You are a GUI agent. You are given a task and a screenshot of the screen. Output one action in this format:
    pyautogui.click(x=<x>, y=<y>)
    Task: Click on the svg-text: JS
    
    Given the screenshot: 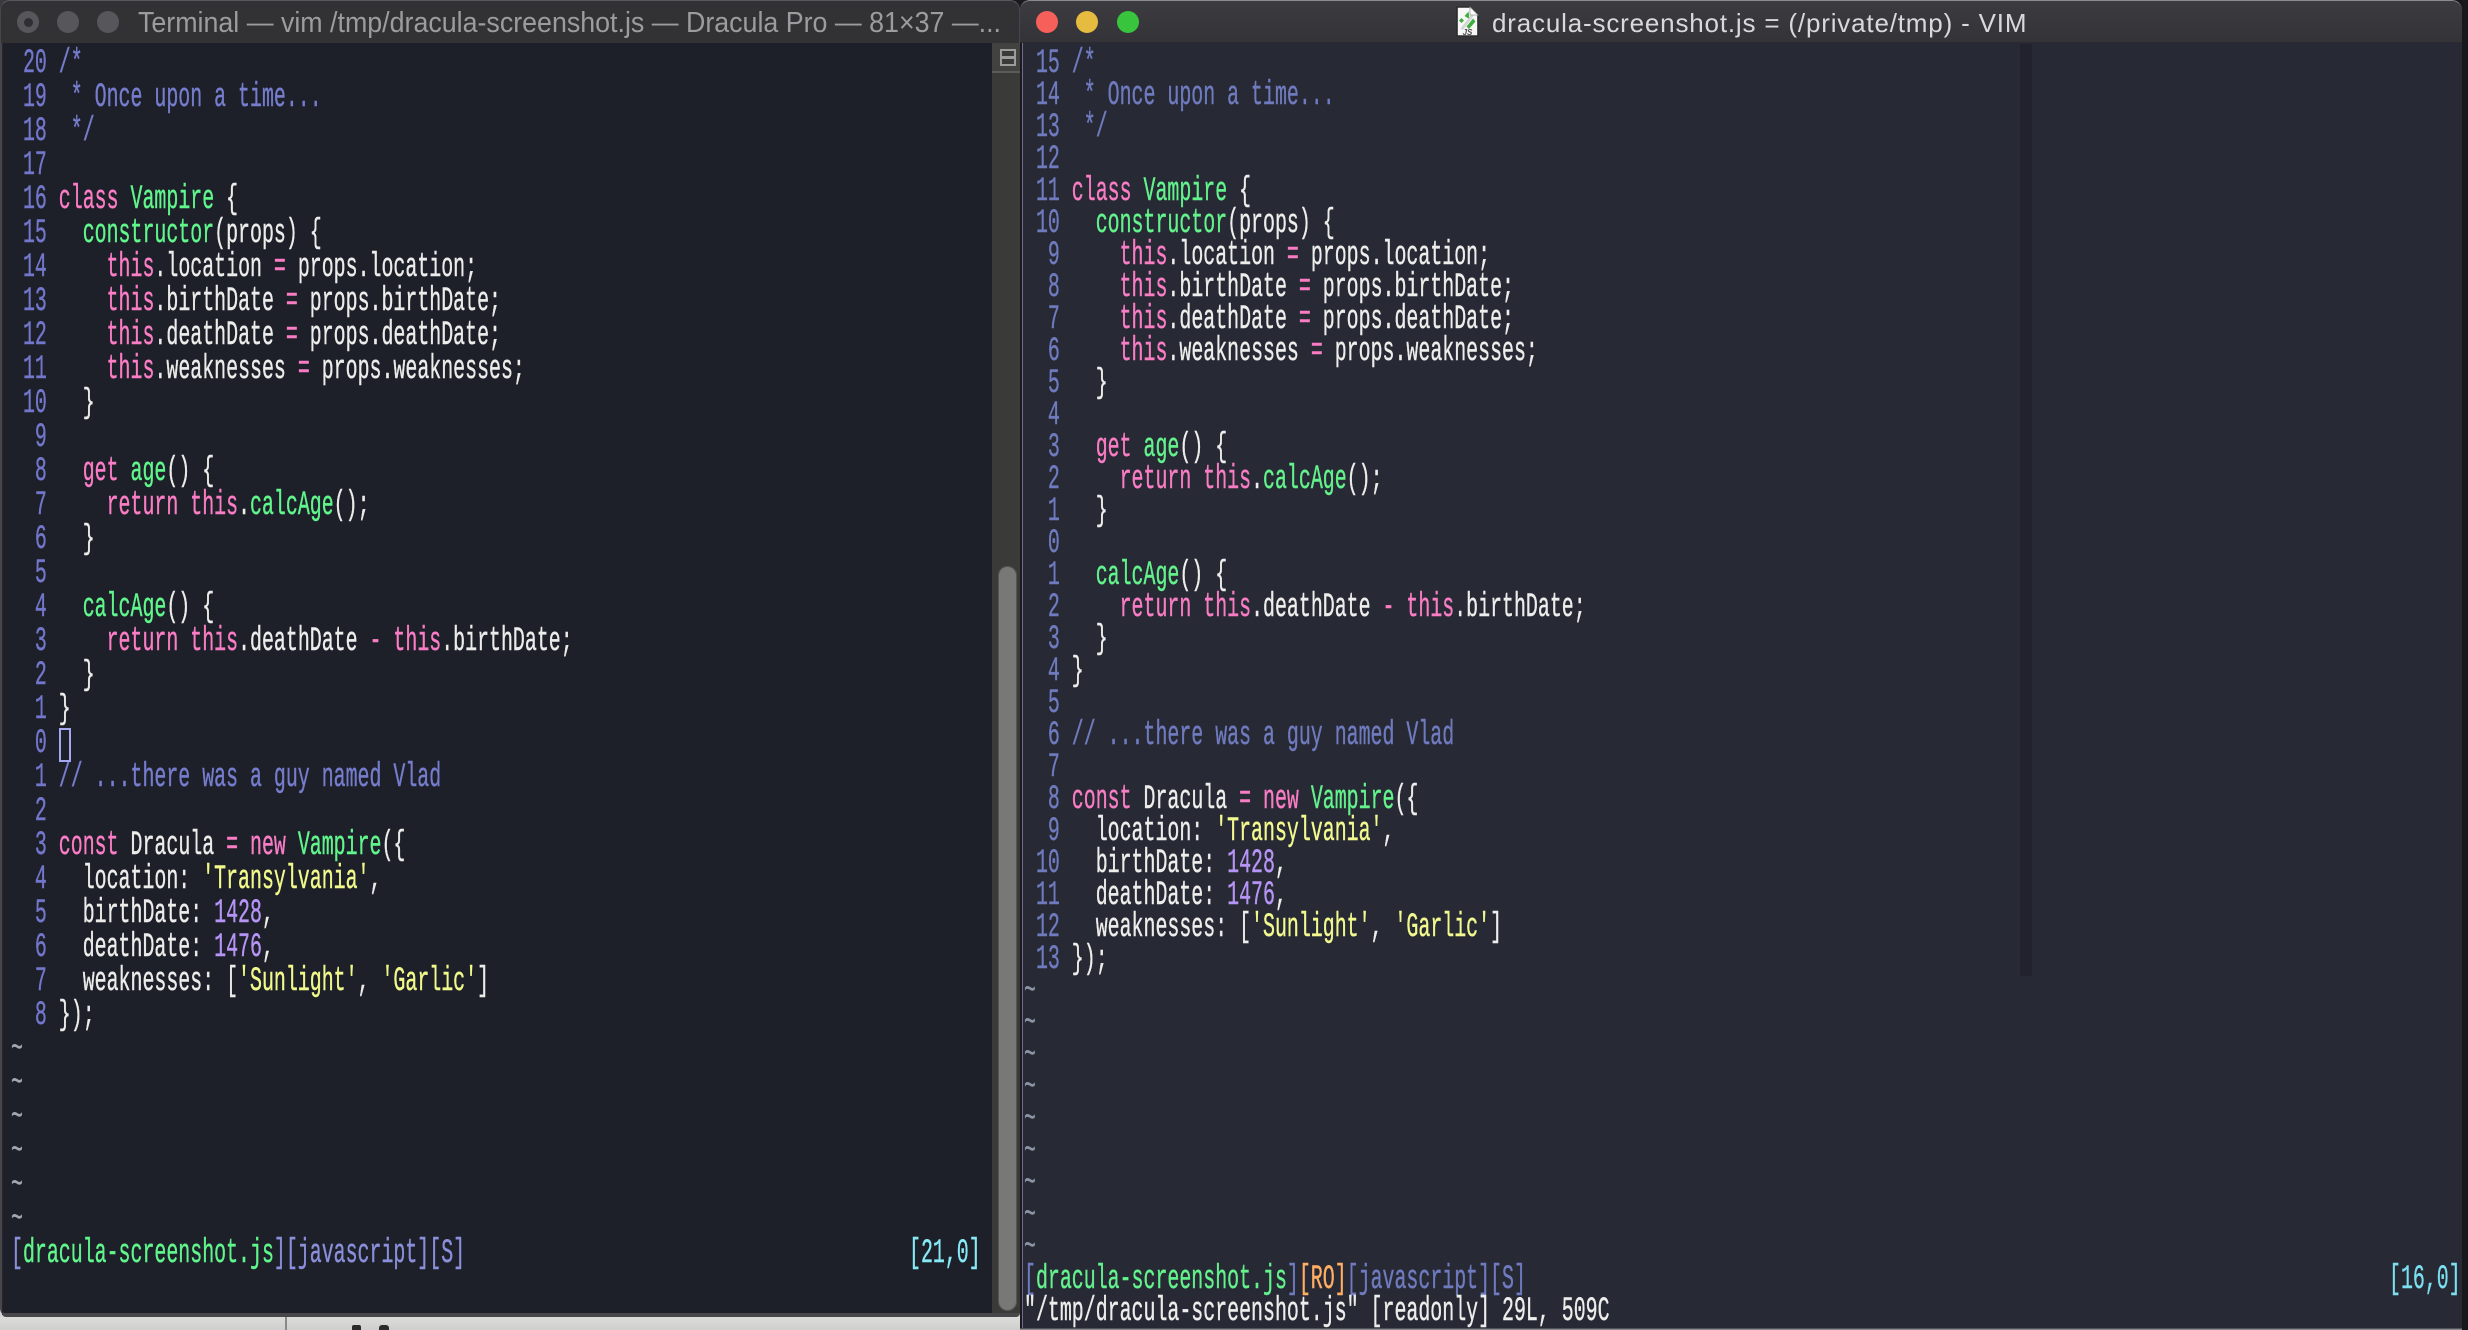 What is the action you would take?
    pyautogui.click(x=1468, y=32)
    